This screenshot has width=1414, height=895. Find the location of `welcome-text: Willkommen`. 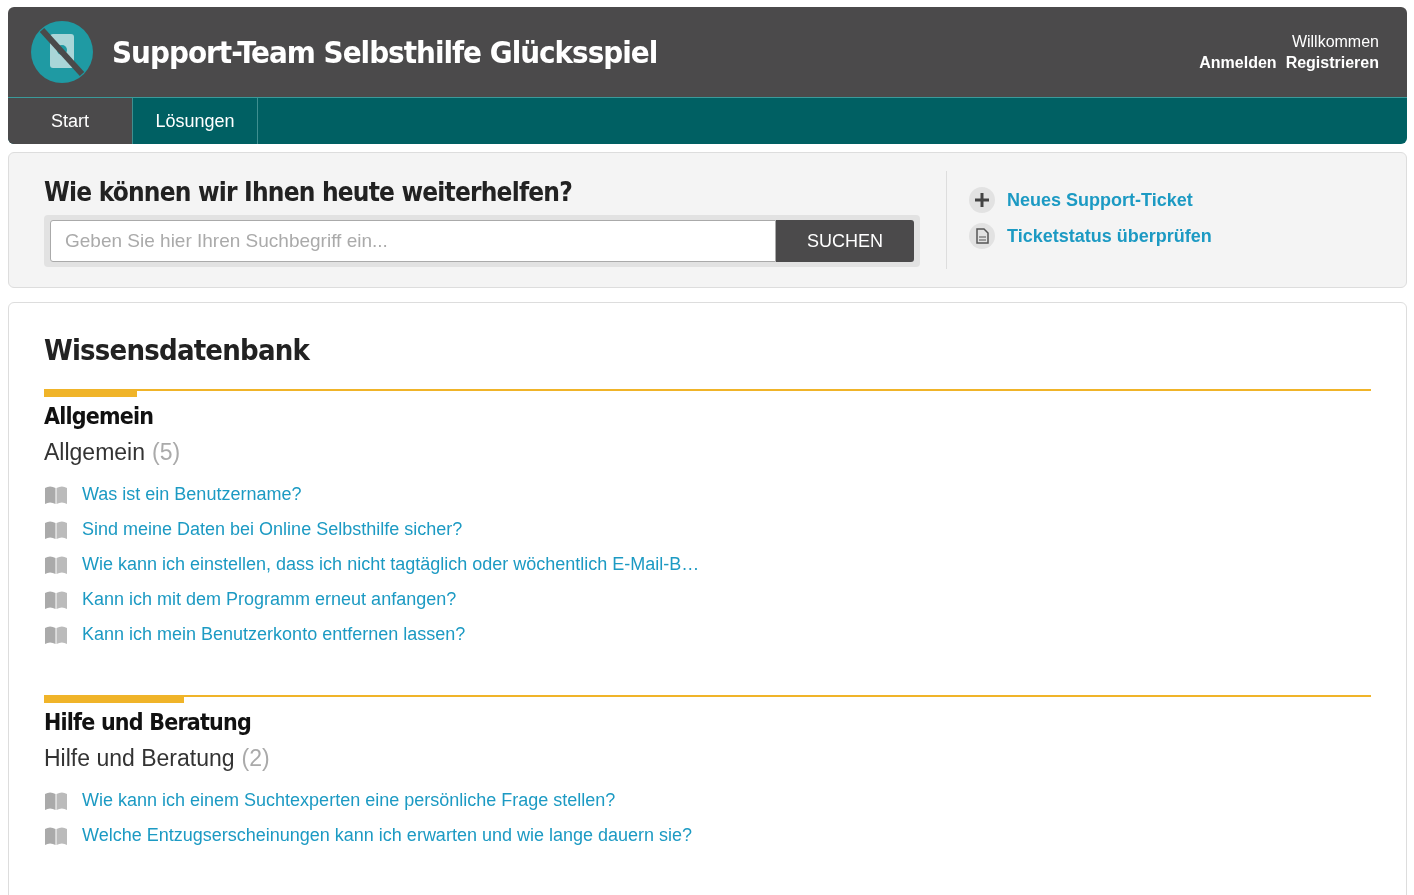

welcome-text: Willkommen is located at coordinates (1335, 41).